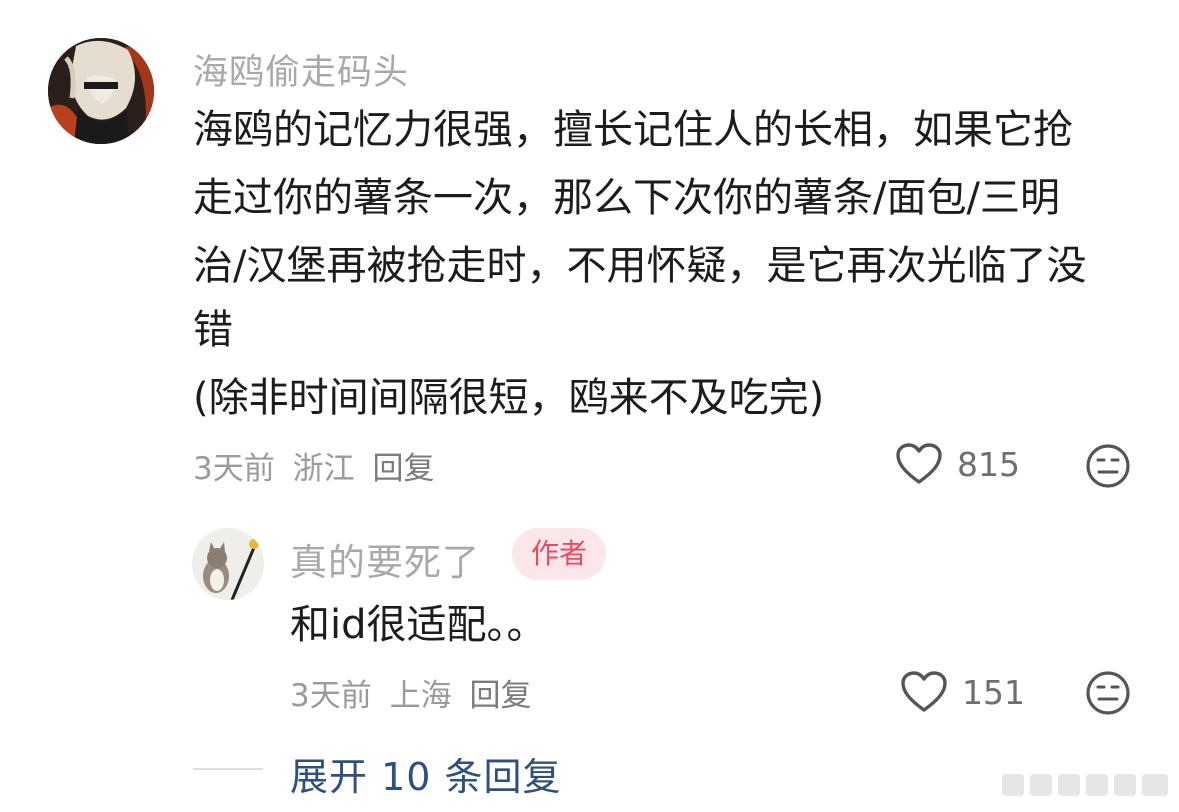 This screenshot has width=1179, height=812. What do you see at coordinates (559, 554) in the screenshot?
I see `author-badge: 作者` at bounding box center [559, 554].